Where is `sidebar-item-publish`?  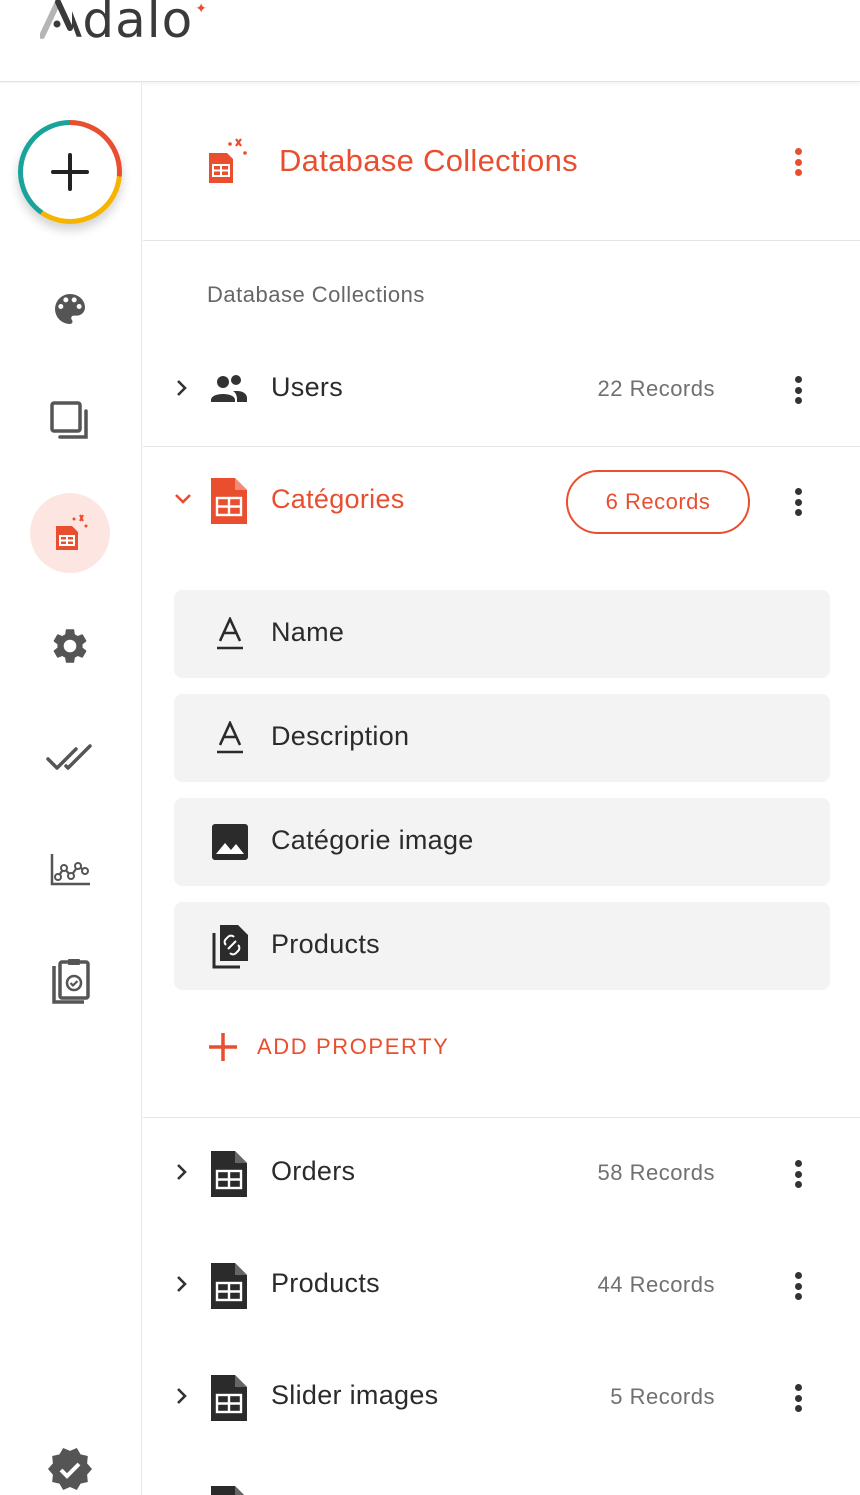
sidebar-item-publish is located at coordinates (70, 758).